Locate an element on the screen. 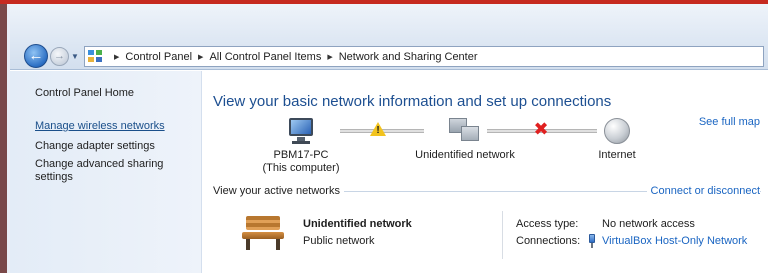 The width and height of the screenshot is (768, 273). connections-link: VirtualBox Host-Only Network is located at coordinates (674, 241).